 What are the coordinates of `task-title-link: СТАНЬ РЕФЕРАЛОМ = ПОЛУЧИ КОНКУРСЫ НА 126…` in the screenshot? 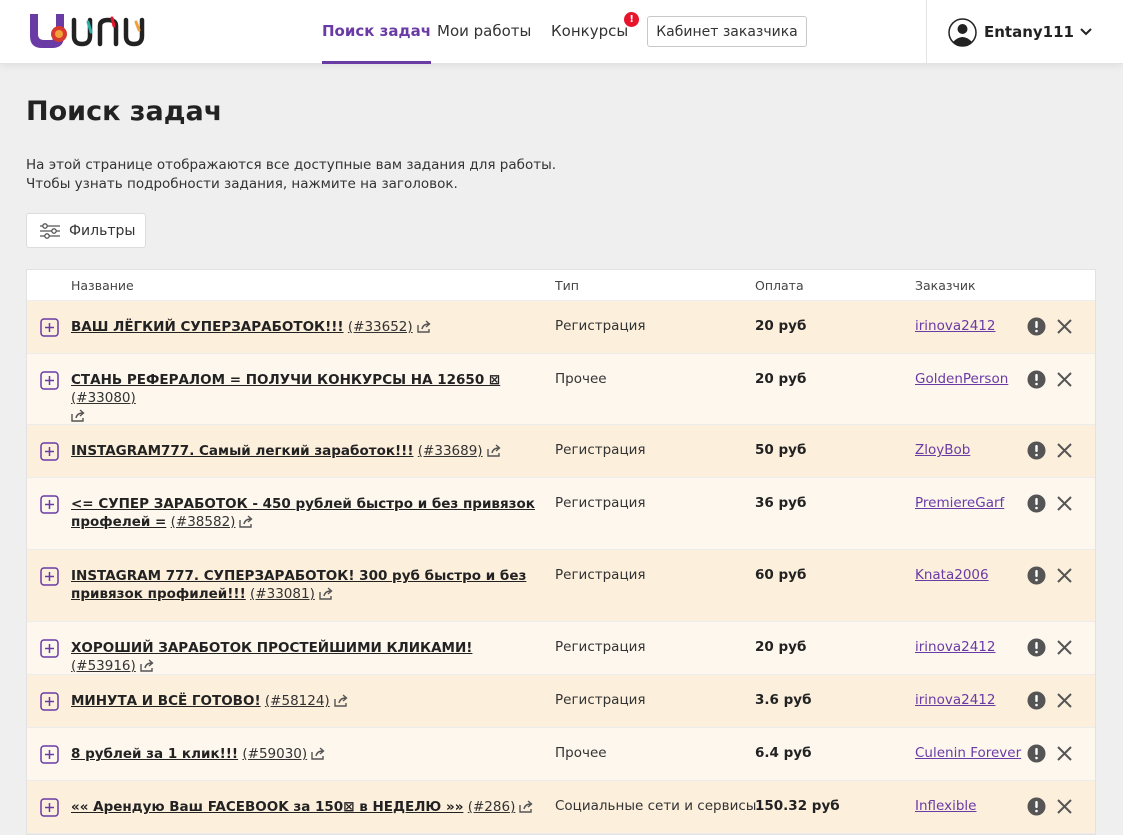 It's located at (285, 380).